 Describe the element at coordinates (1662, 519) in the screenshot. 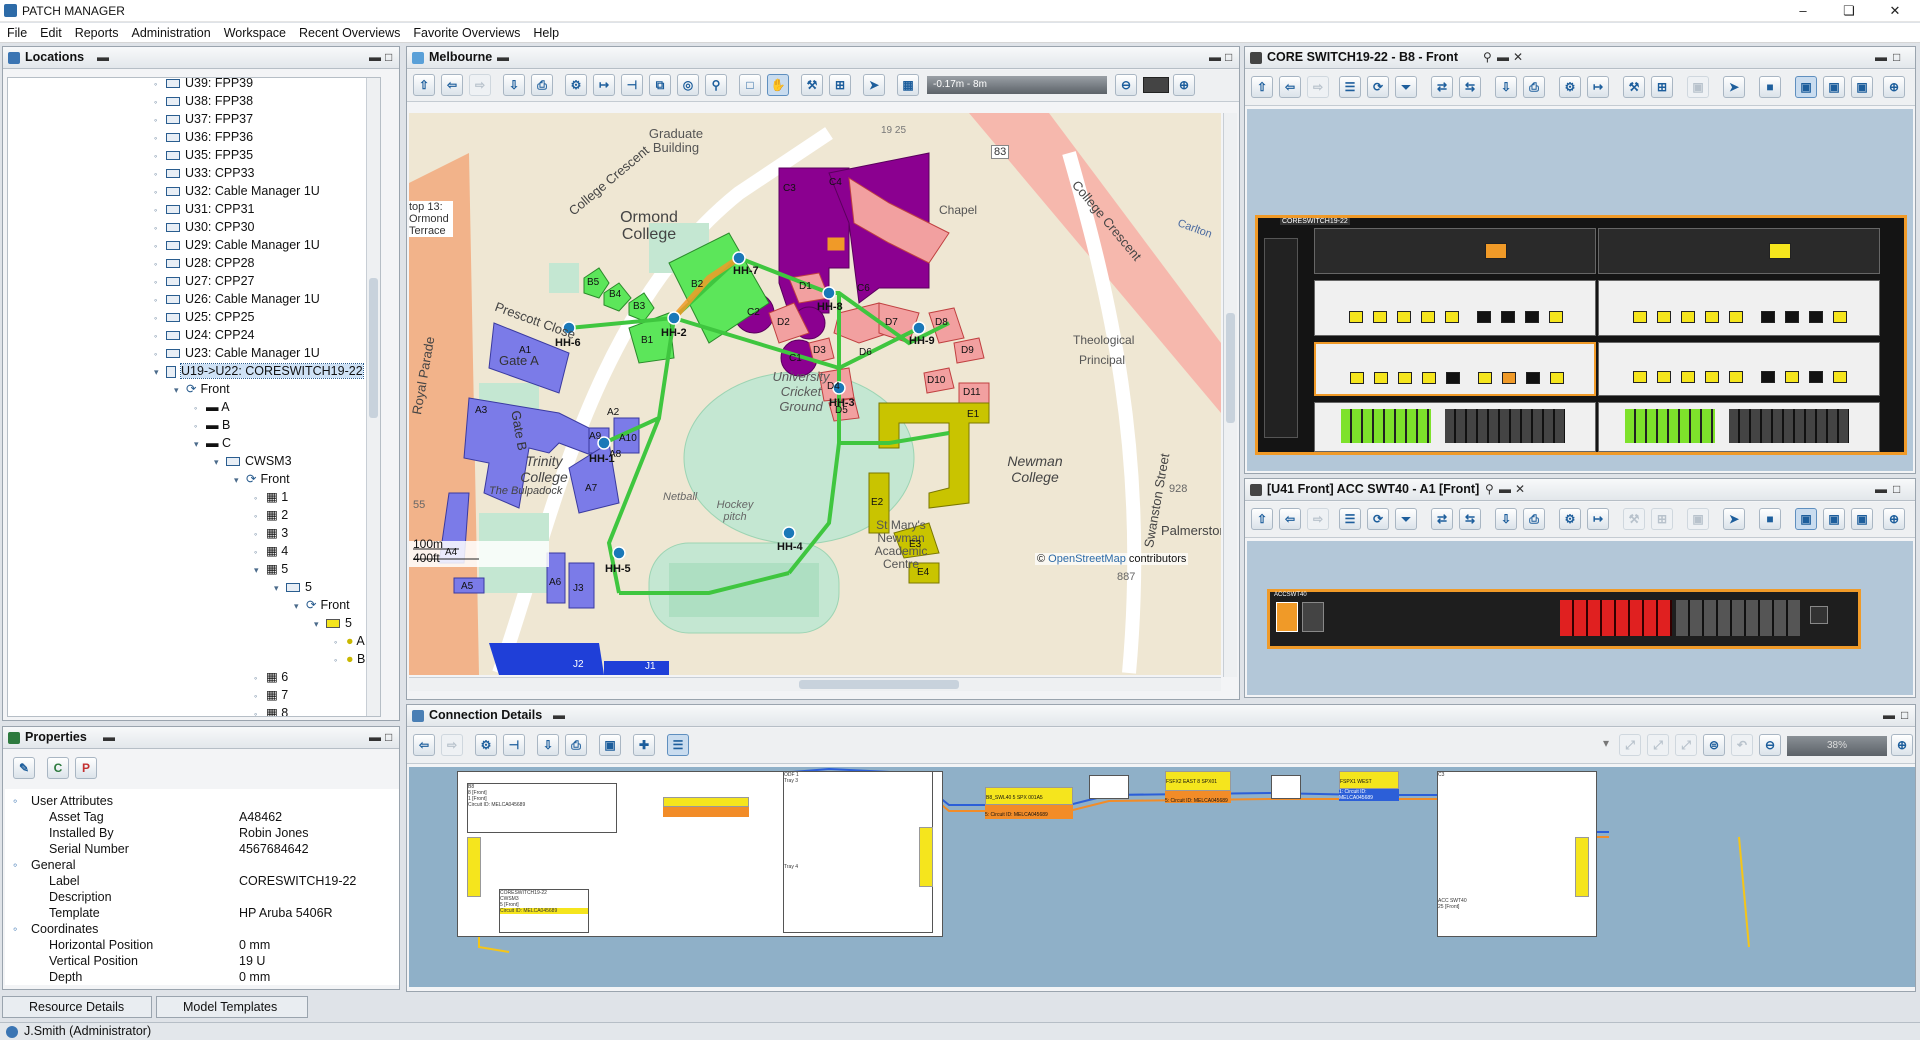

I see `crop-icon: ⊞` at that location.